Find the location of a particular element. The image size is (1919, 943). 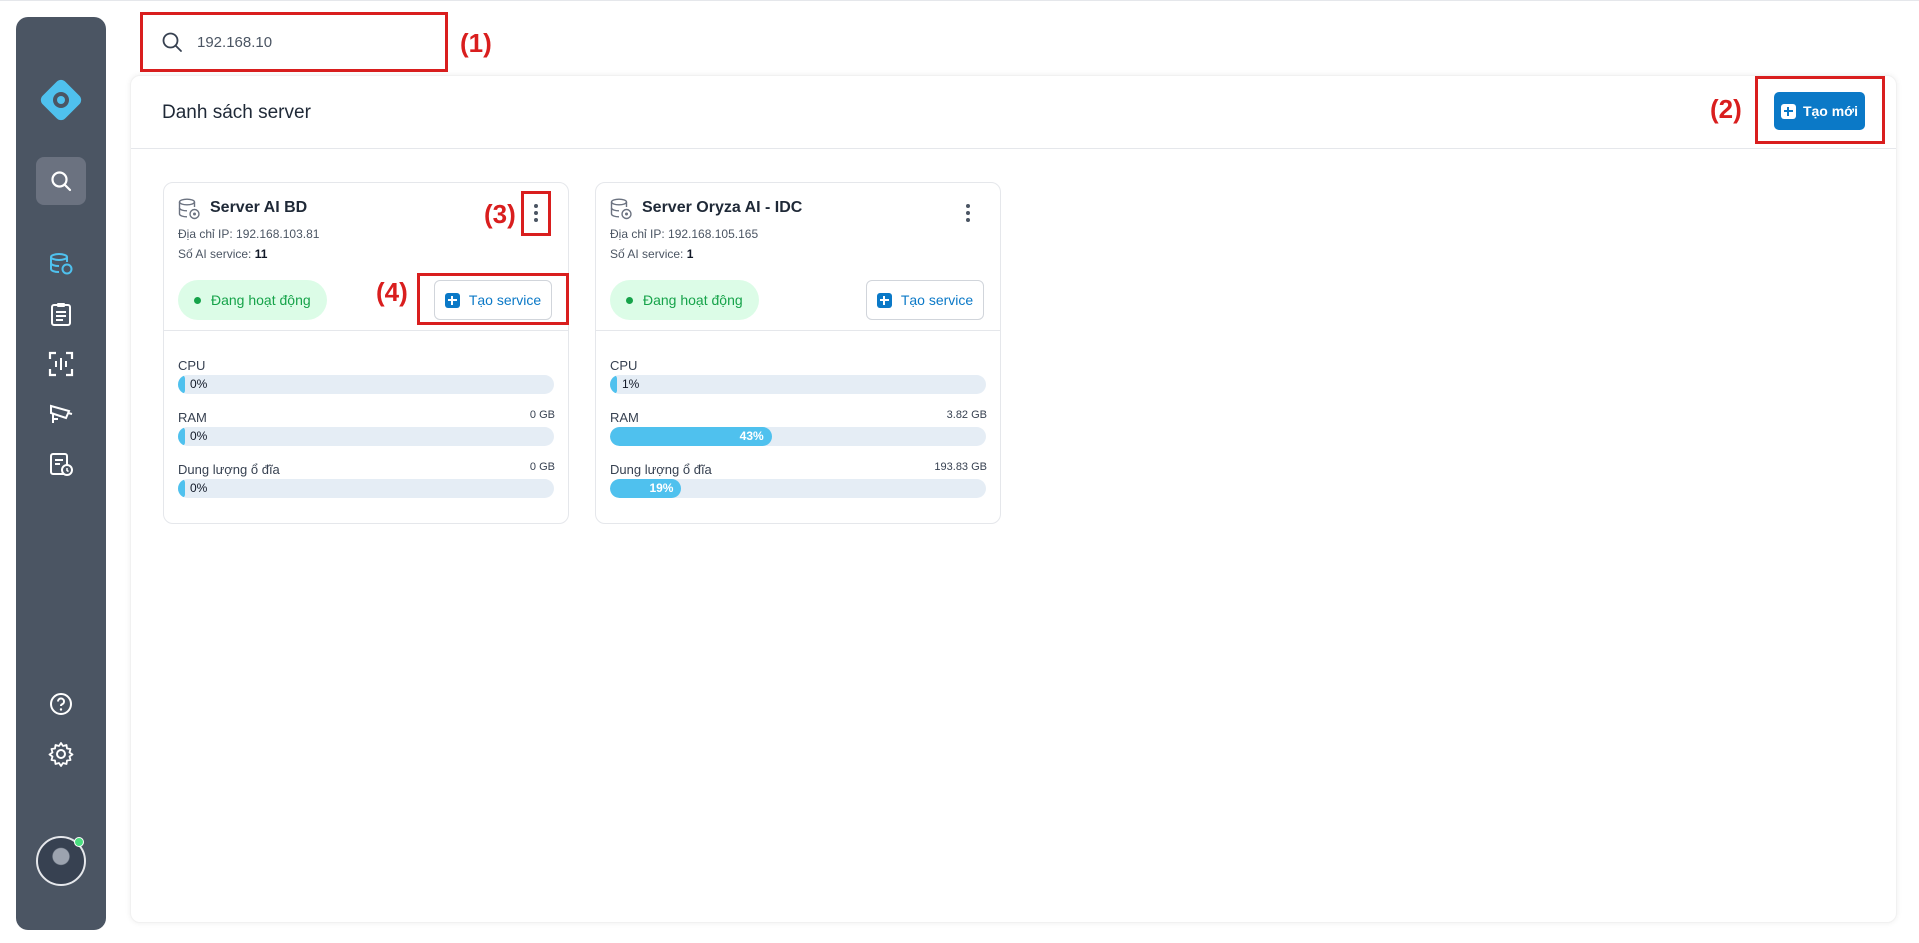

sidebar-item-report is located at coordinates (61, 464).